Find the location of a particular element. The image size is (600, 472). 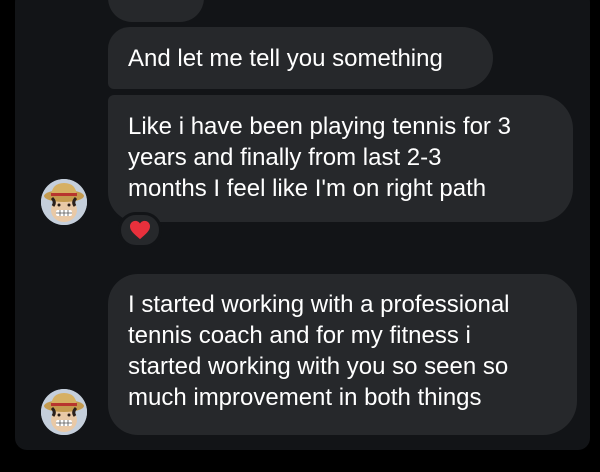

message-text: And let me tell you something is located at coordinates (285, 58).